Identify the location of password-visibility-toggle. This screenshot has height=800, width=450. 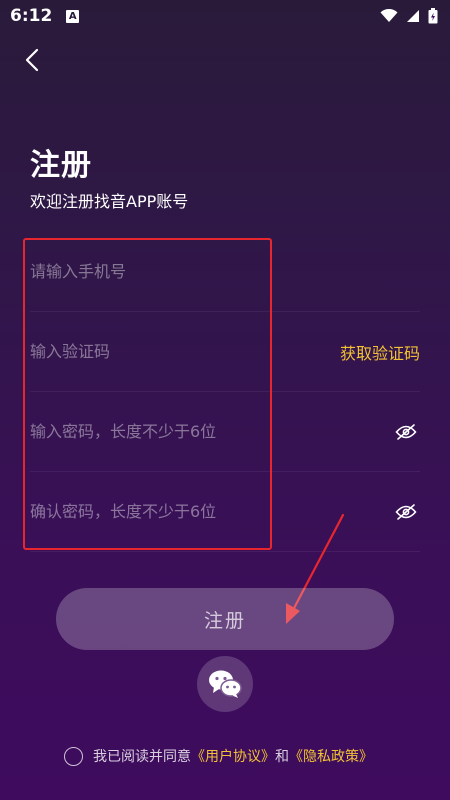
(406, 432).